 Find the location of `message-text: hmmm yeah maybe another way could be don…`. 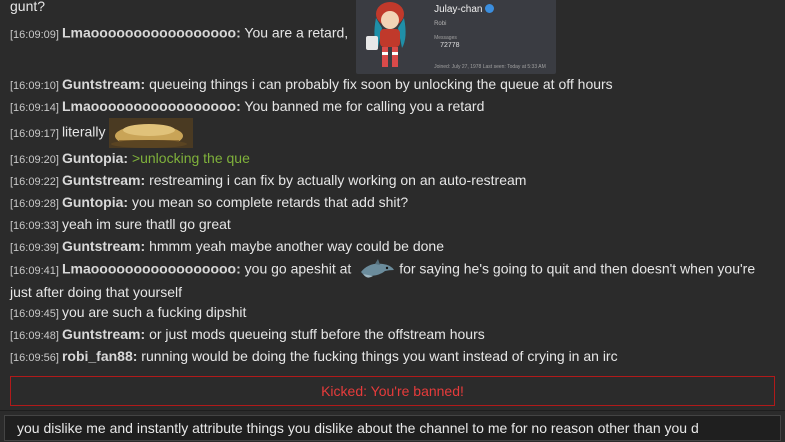

message-text: hmmm yeah maybe another way could be don… is located at coordinates (297, 246).